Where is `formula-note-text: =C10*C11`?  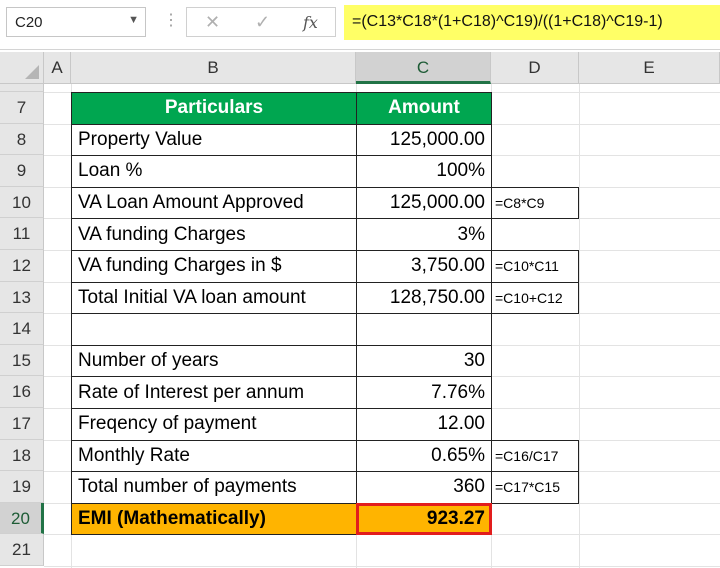
formula-note-text: =C10*C11 is located at coordinates (527, 266).